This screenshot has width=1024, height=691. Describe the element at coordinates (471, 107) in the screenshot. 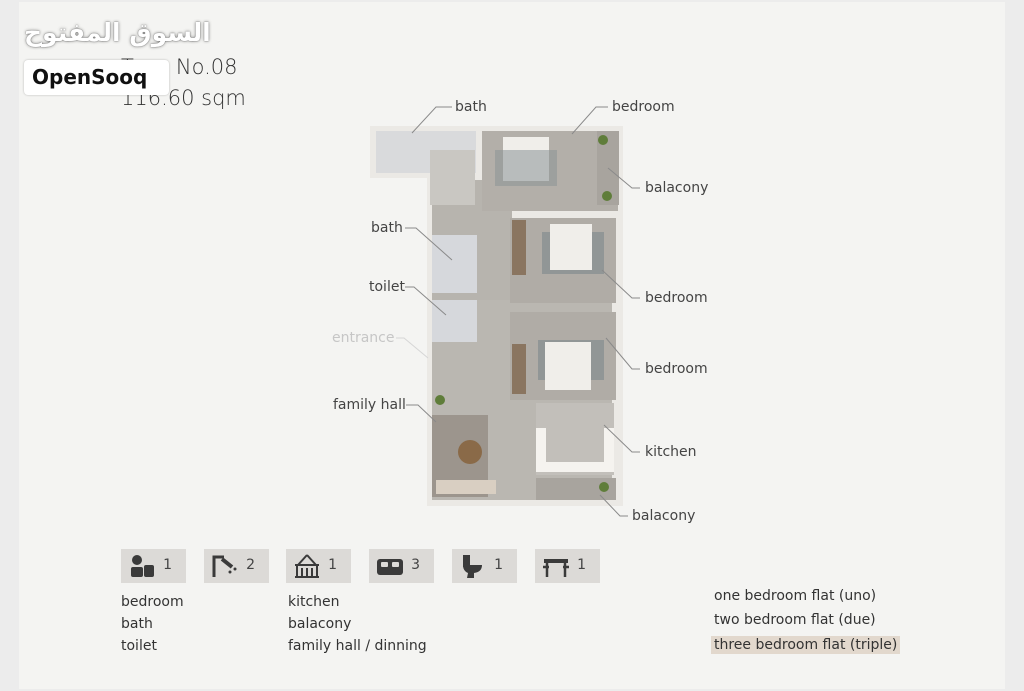

I see `label-bath-top: bath` at that location.